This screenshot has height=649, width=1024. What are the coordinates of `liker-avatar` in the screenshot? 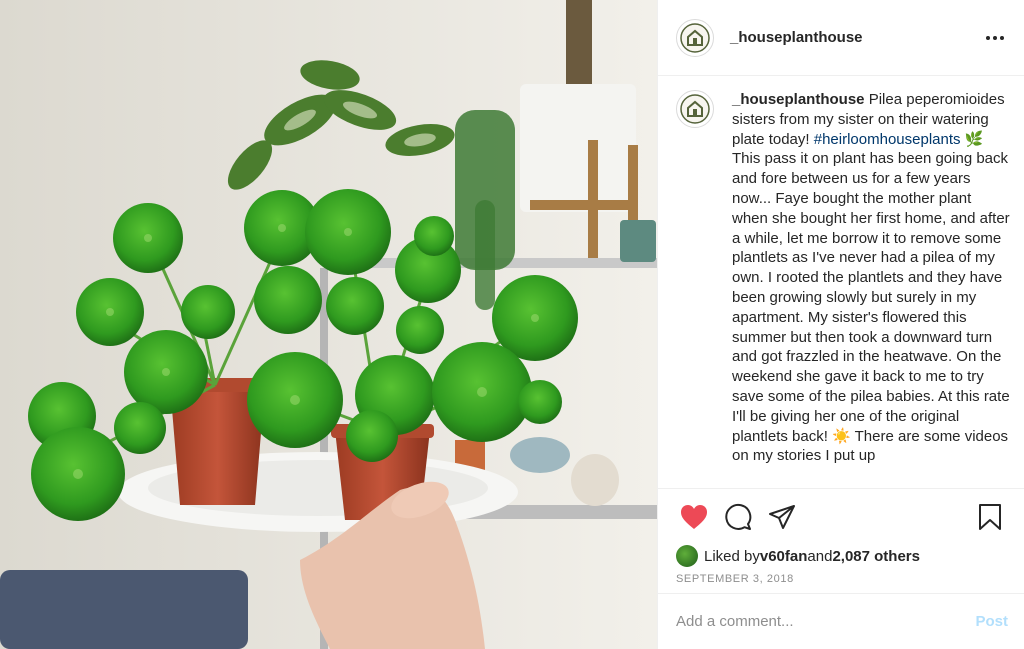 It's located at (687, 556).